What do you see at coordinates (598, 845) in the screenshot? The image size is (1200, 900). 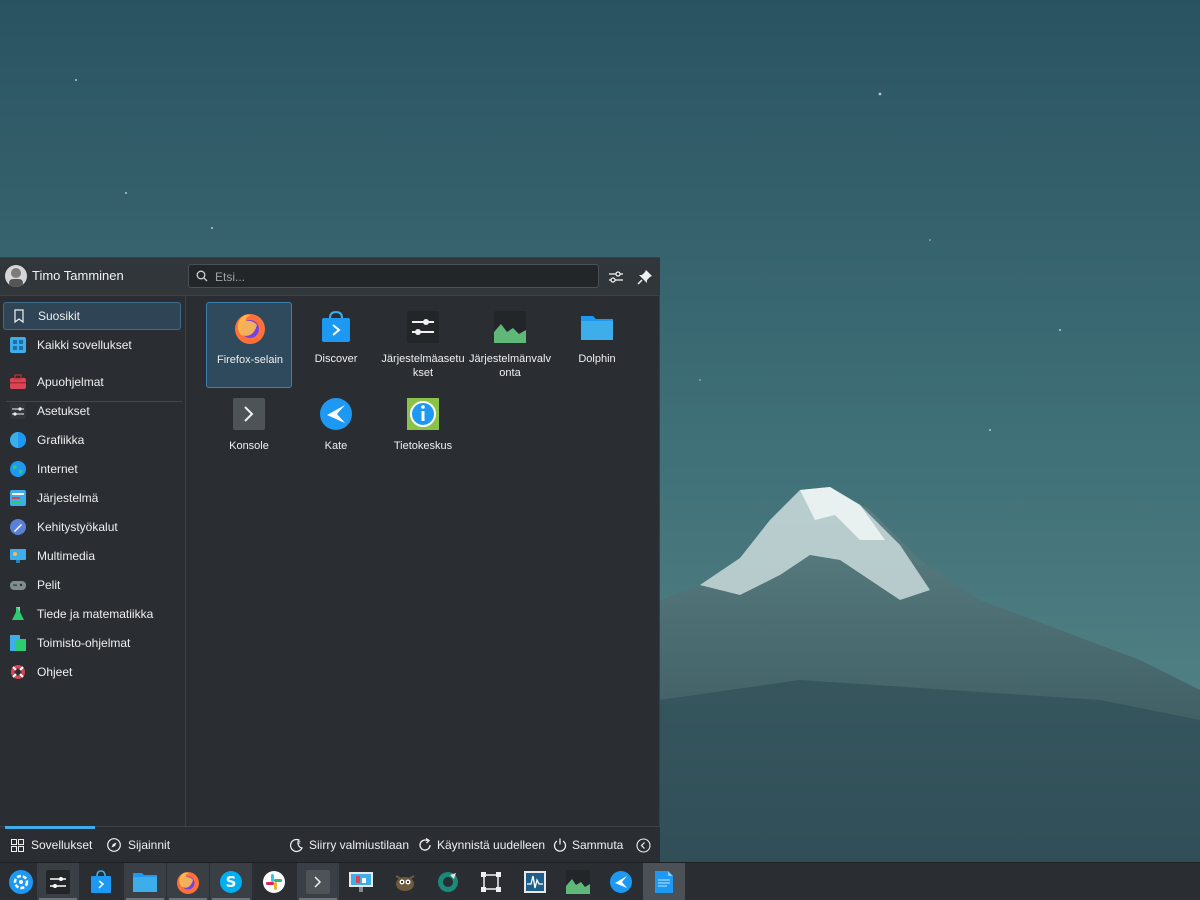 I see `shutdown-label: Sammuta` at bounding box center [598, 845].